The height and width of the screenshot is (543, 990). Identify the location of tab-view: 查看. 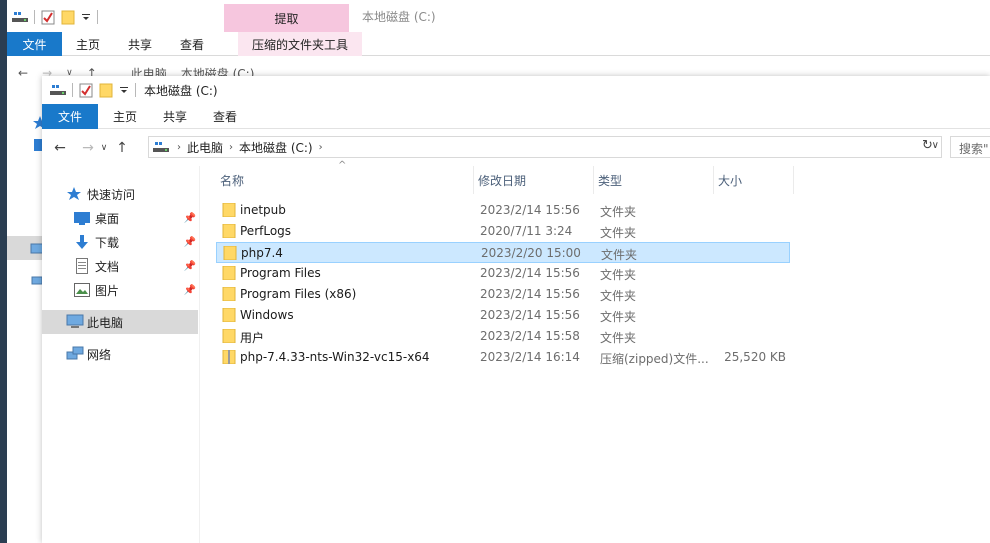
(225, 116).